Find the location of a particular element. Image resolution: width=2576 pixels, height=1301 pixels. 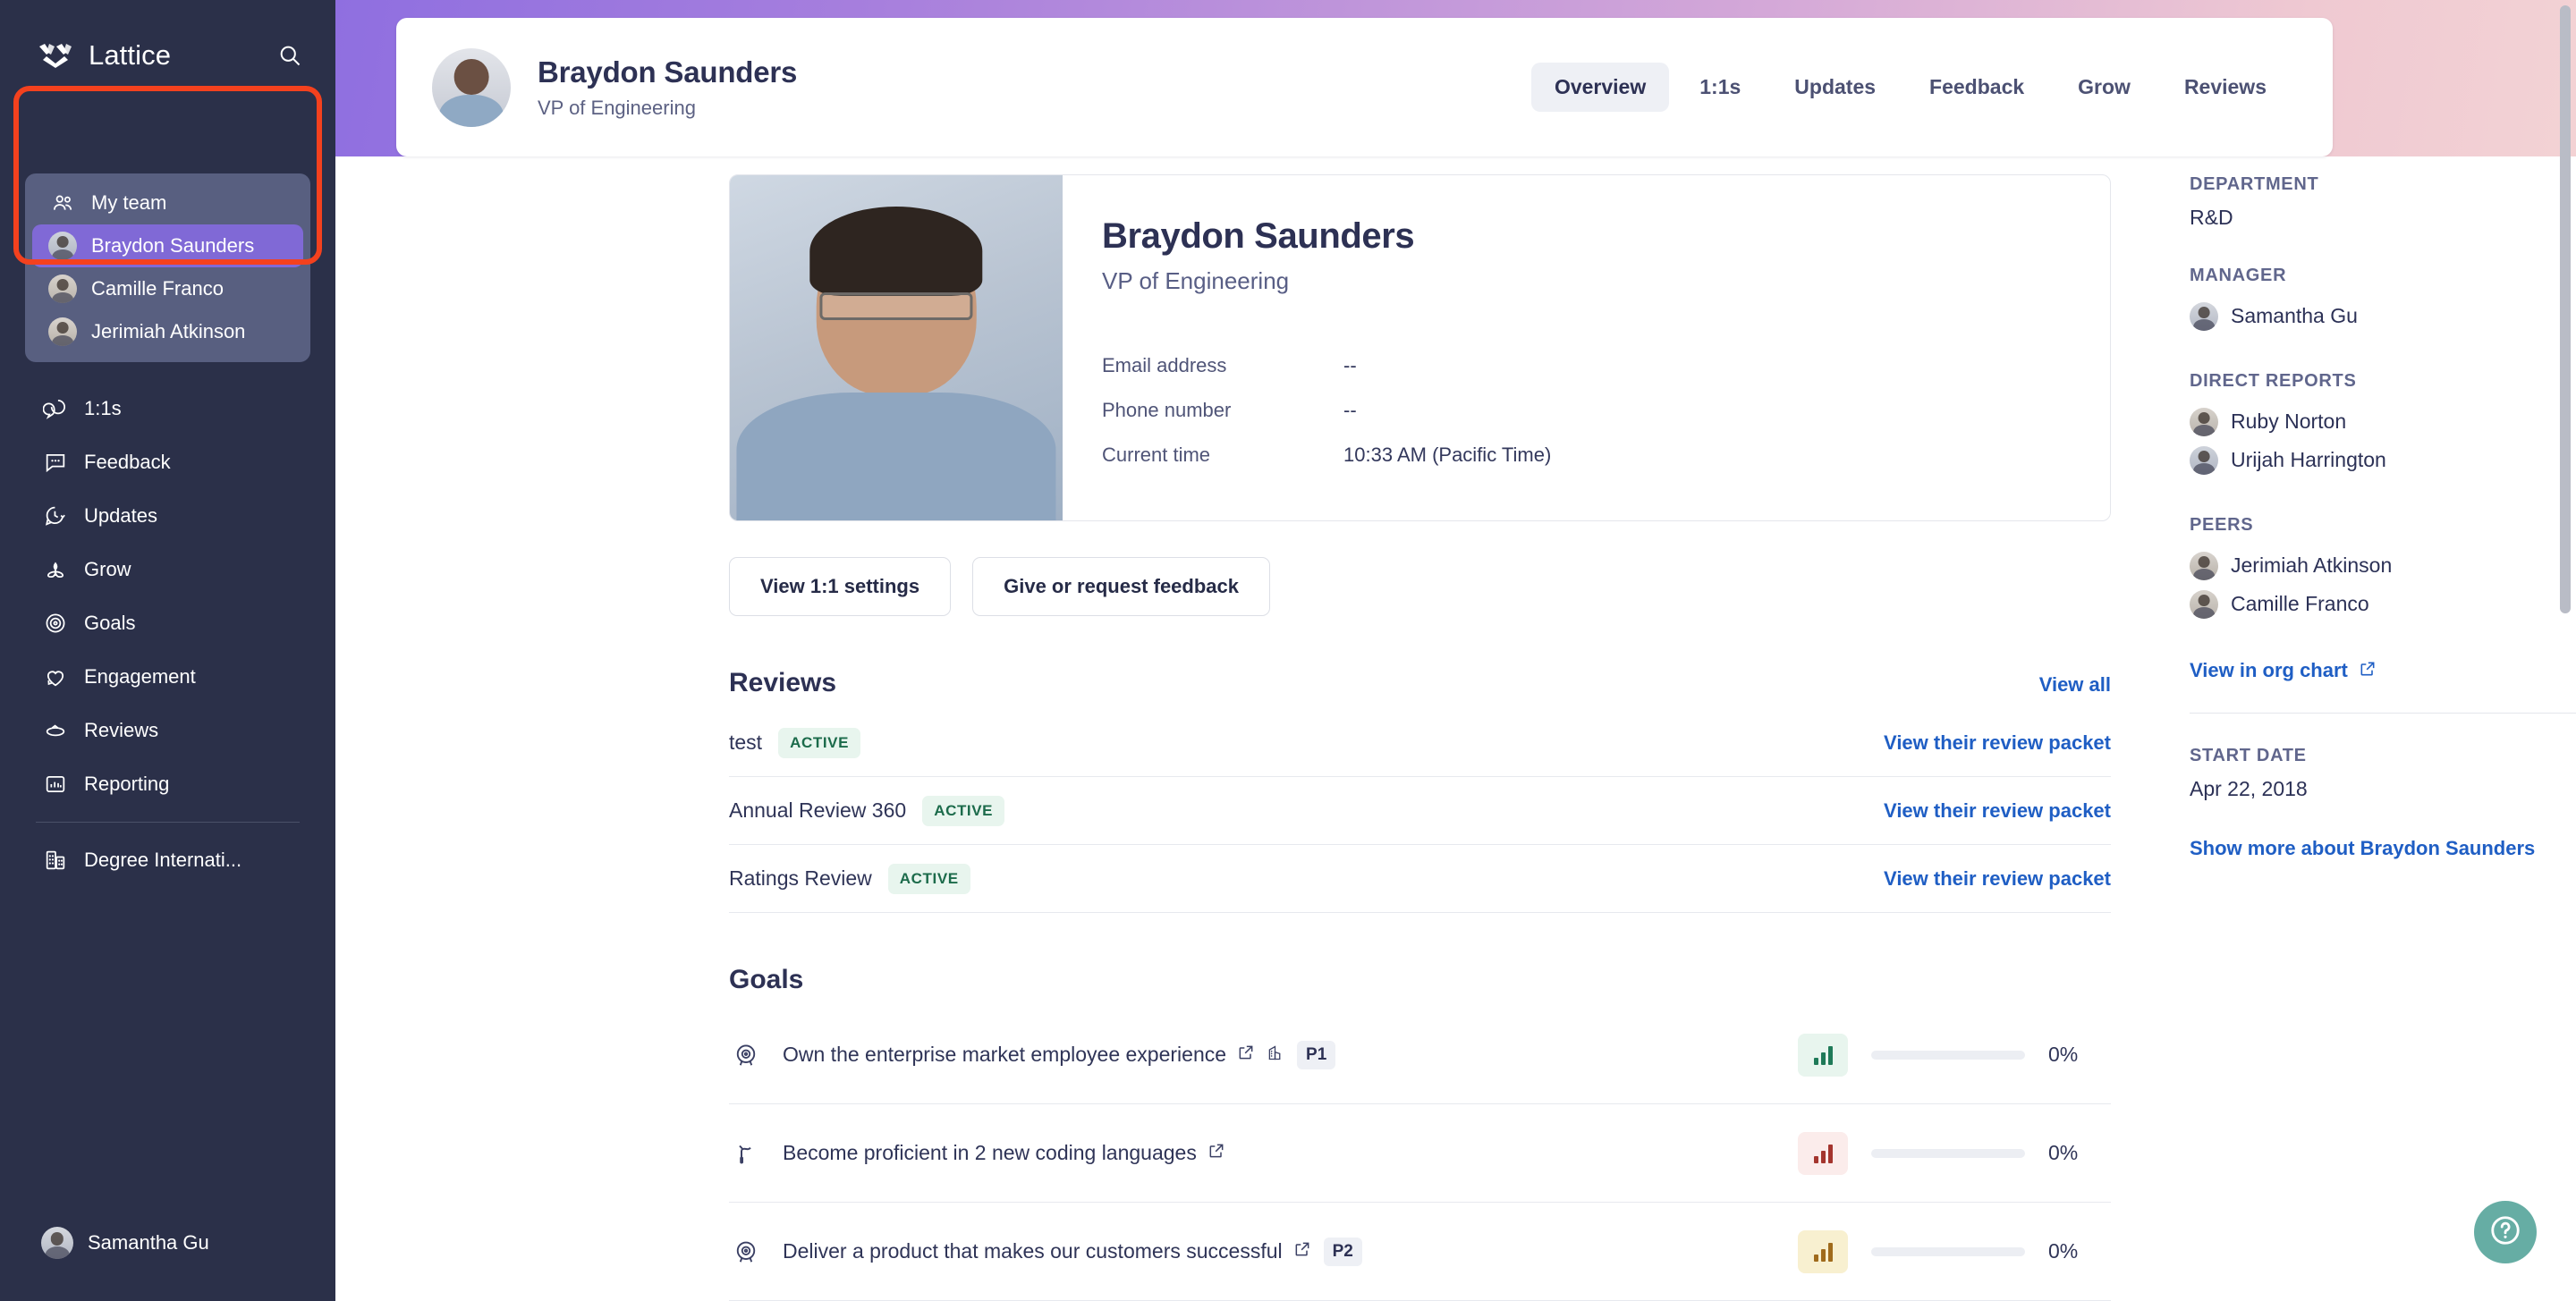

tab-reviews: Reviews is located at coordinates (2225, 87).